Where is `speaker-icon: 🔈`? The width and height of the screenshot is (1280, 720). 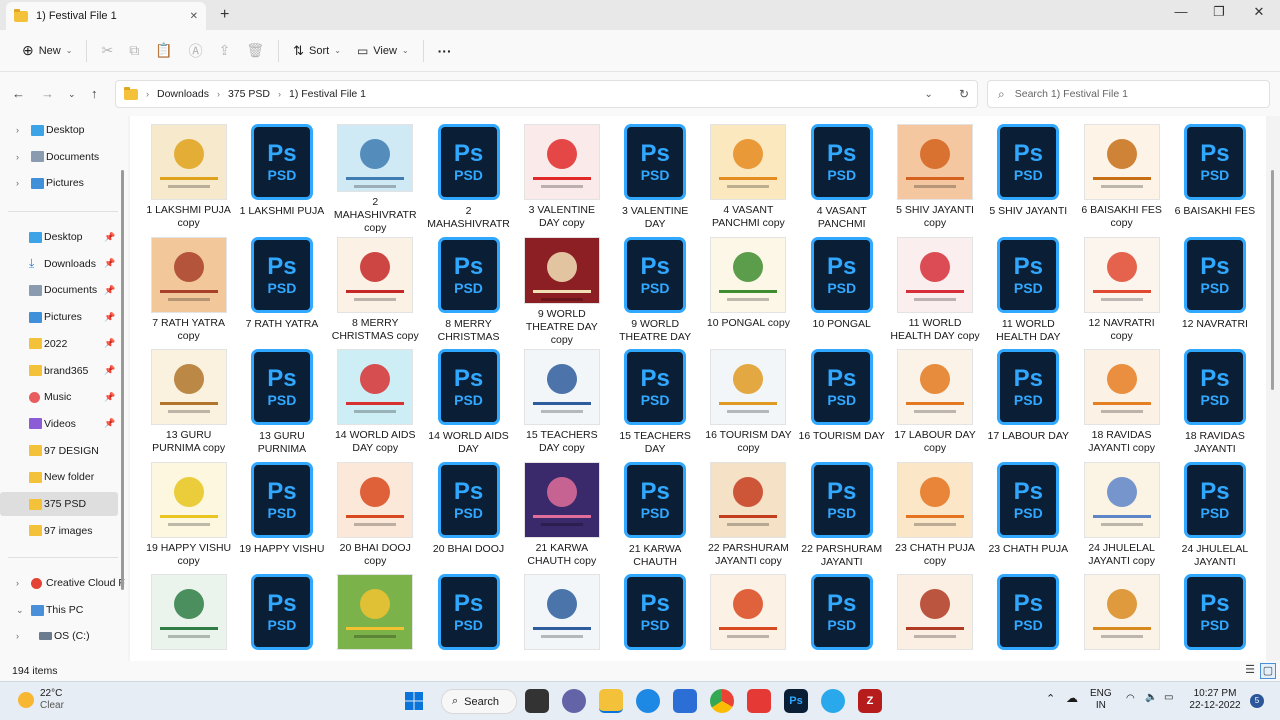
speaker-icon: 🔈 is located at coordinates (1151, 698).